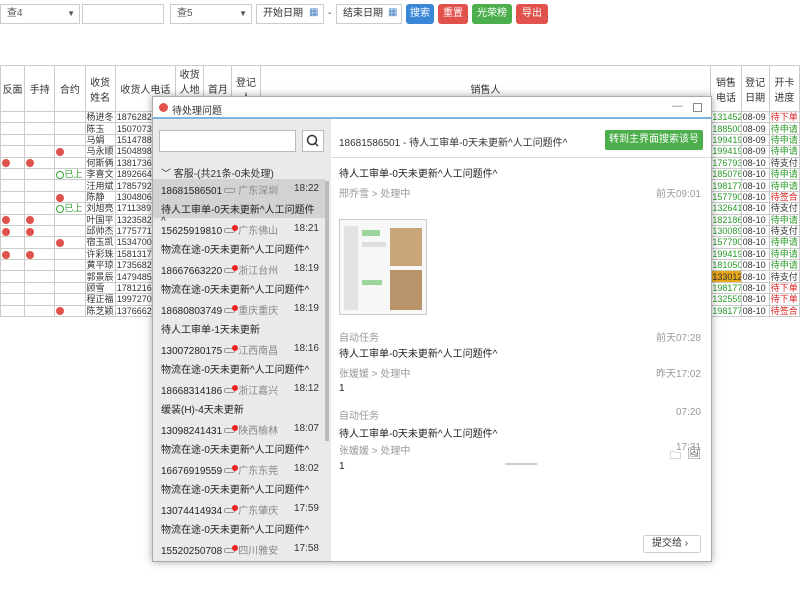  I want to click on search-icon, so click(313, 141).